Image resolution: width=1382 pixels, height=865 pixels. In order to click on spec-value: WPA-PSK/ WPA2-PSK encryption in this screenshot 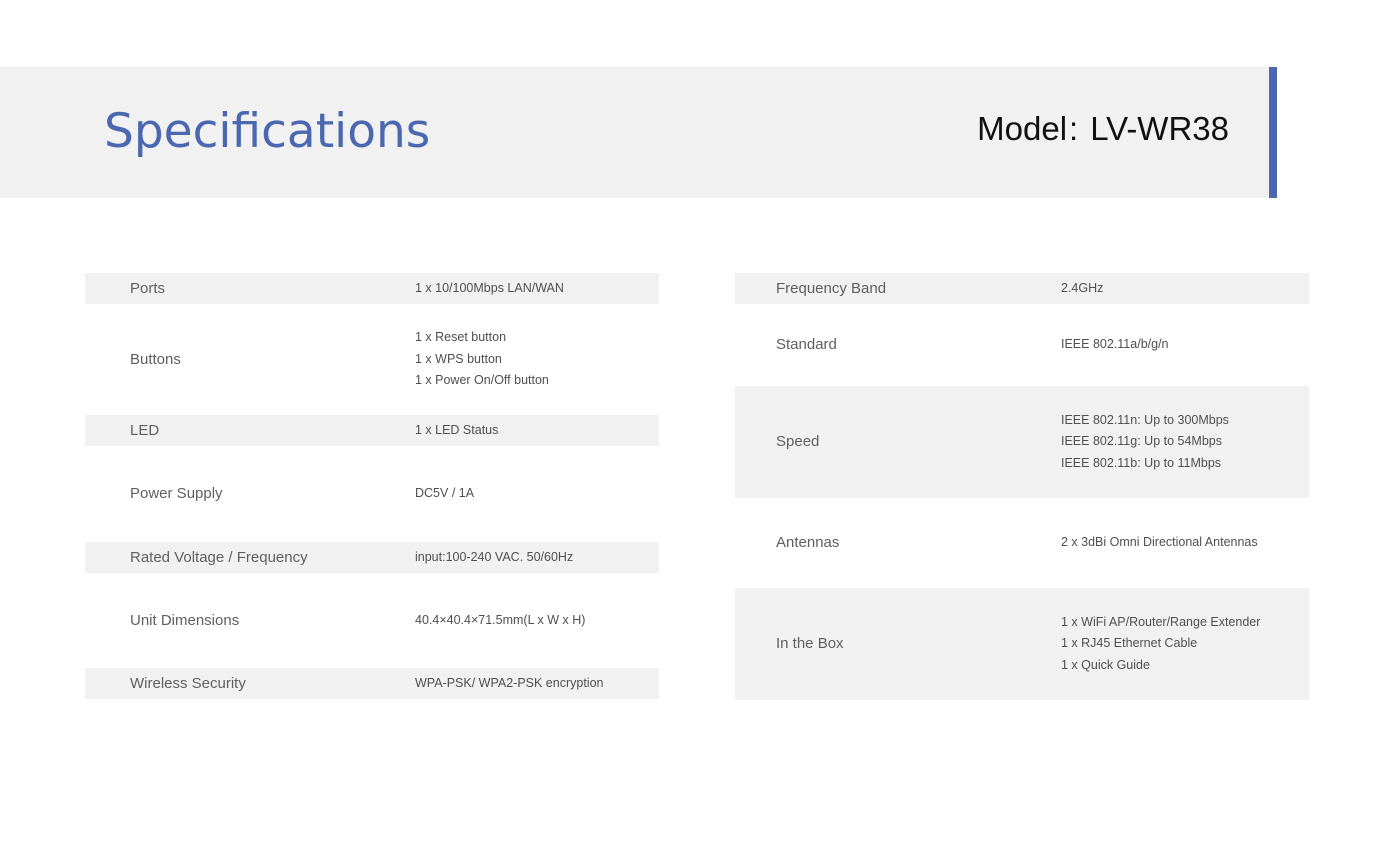, I will do `click(509, 684)`.